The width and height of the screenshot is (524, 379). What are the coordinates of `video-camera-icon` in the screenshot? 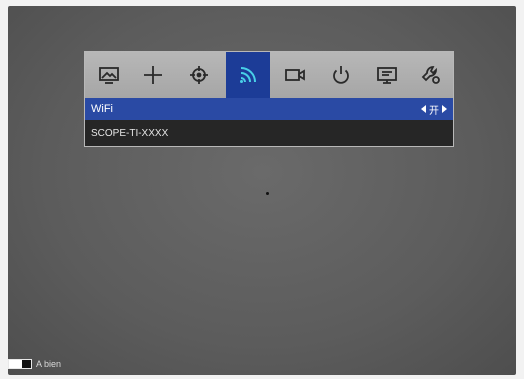 It's located at (295, 75).